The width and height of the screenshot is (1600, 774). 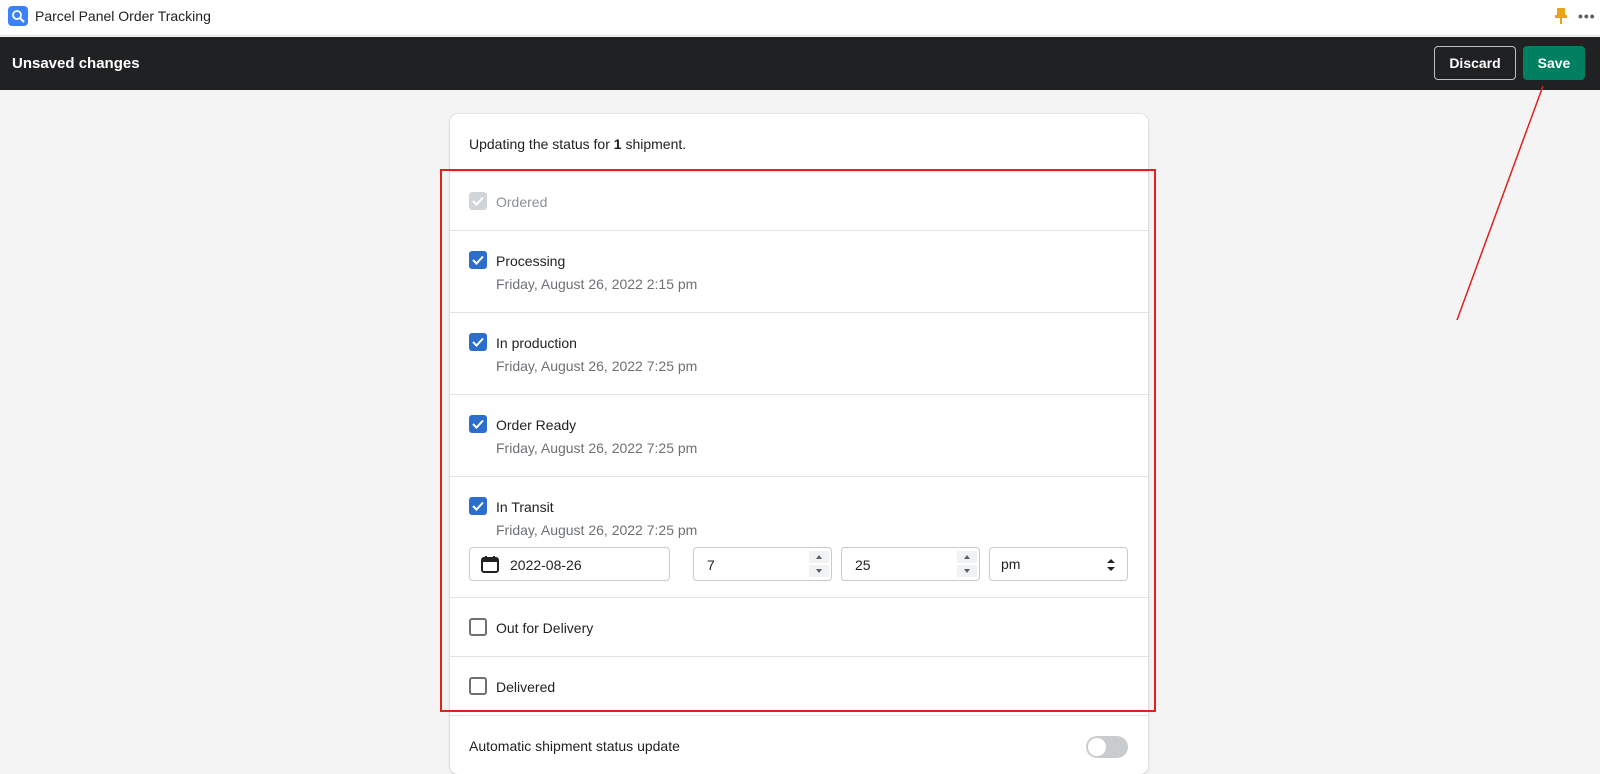 What do you see at coordinates (1554, 63) in the screenshot?
I see `save-button: Save` at bounding box center [1554, 63].